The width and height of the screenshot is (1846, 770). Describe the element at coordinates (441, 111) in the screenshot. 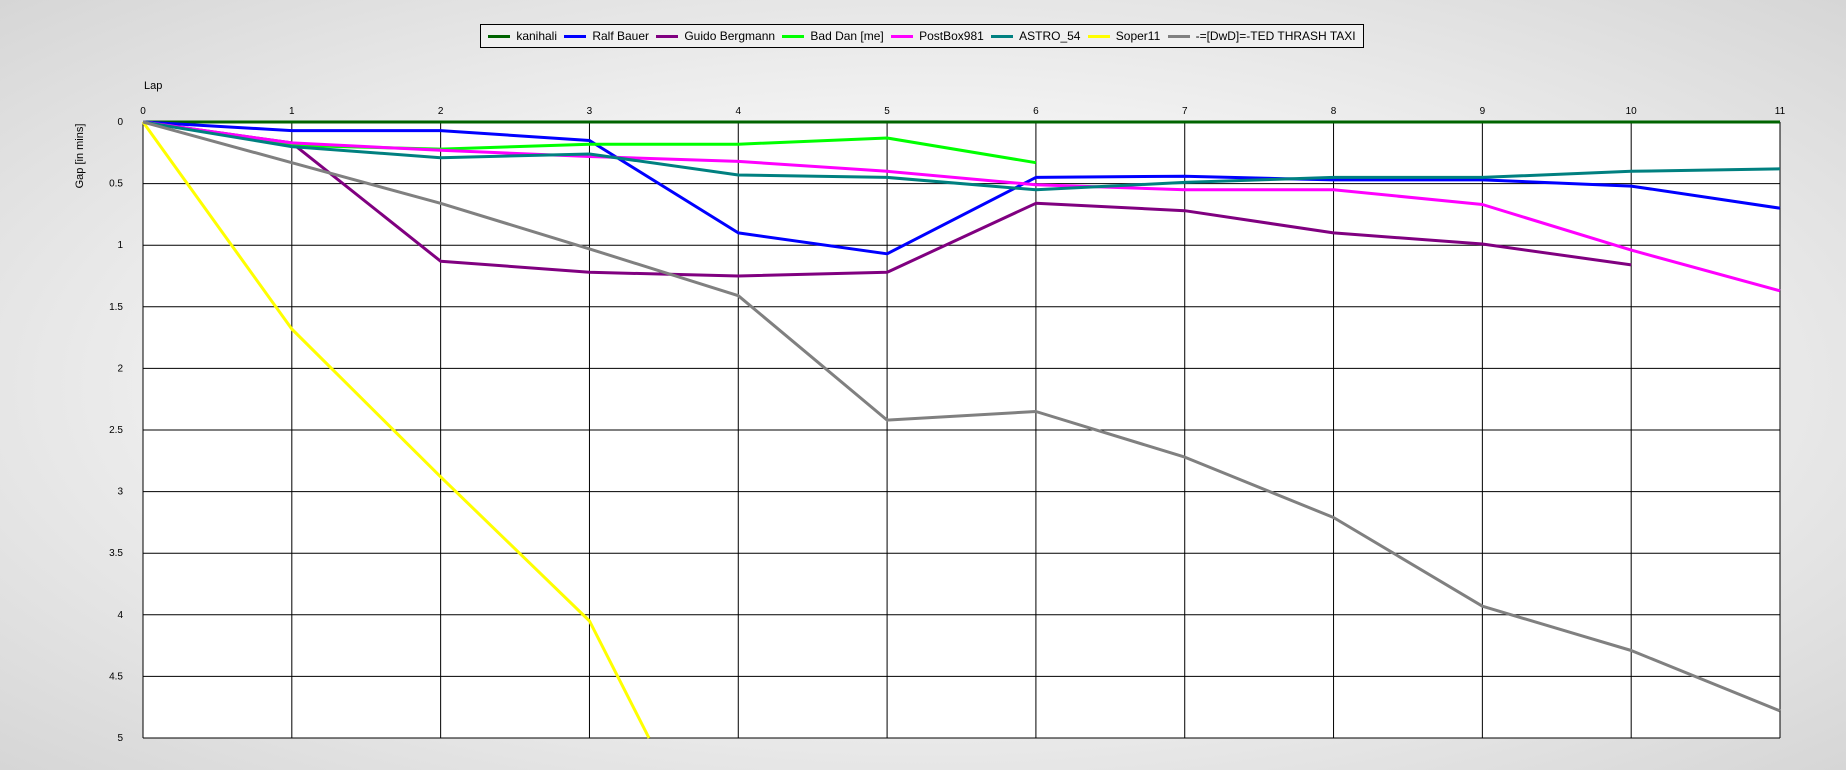

I see `x-tick-label: 2` at that location.